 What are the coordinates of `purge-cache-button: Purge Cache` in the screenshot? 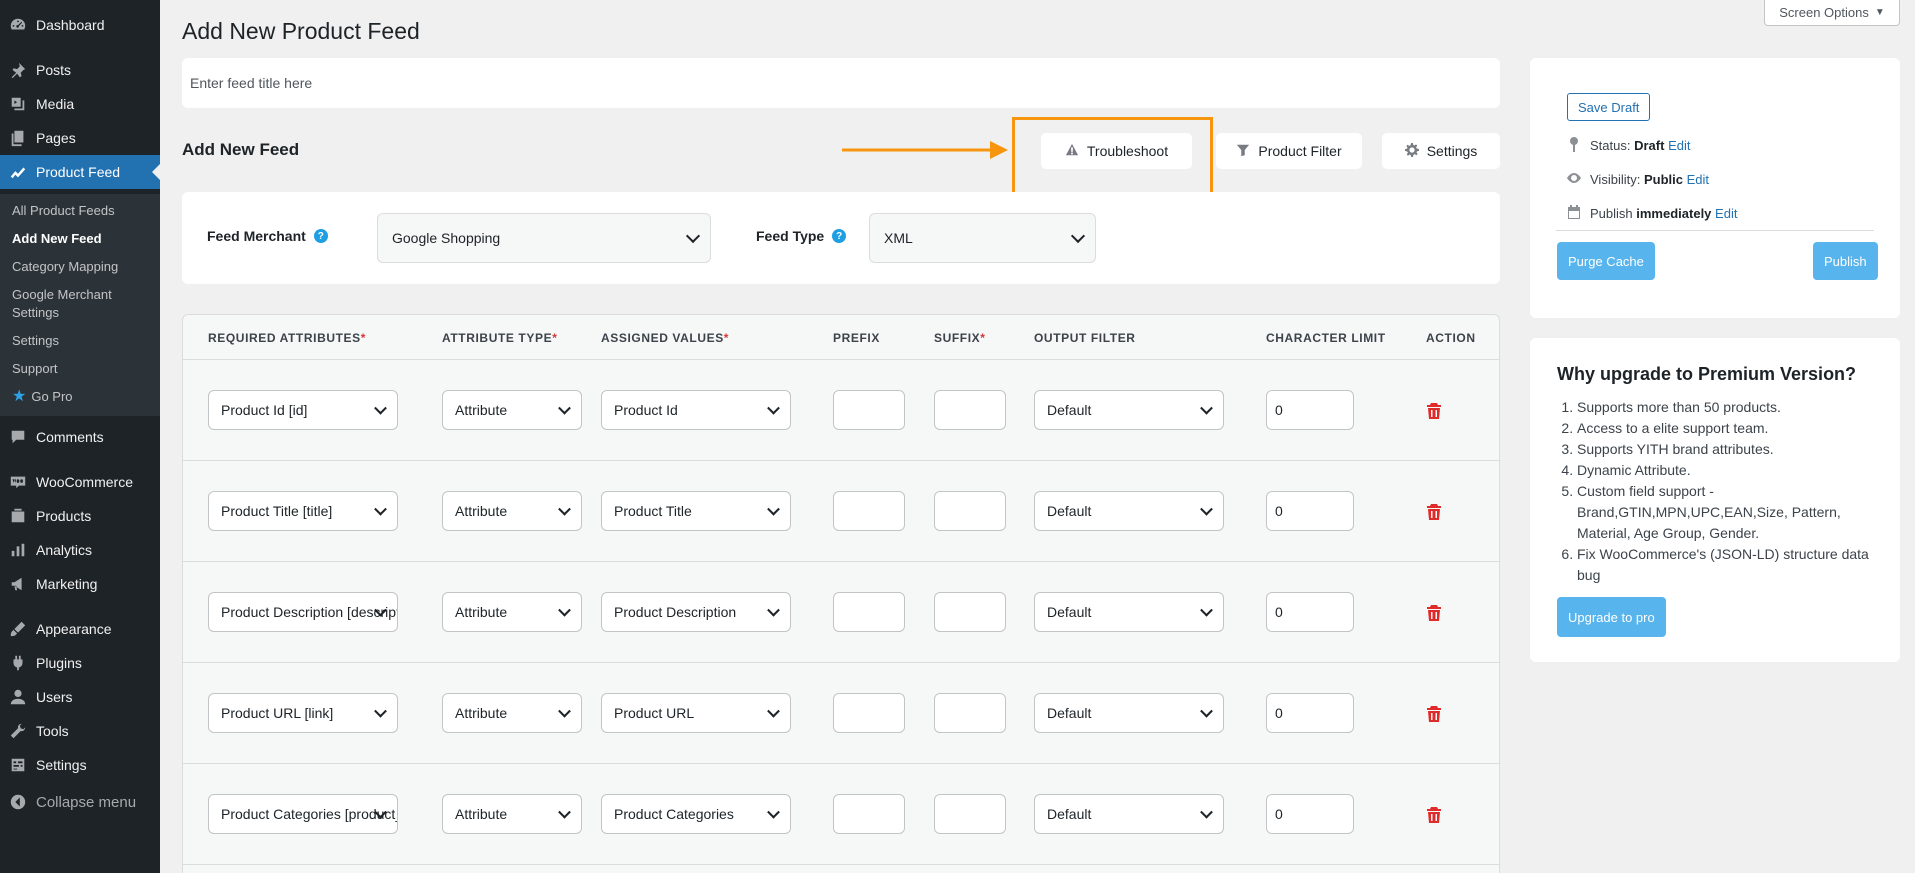 It's located at (1606, 261).